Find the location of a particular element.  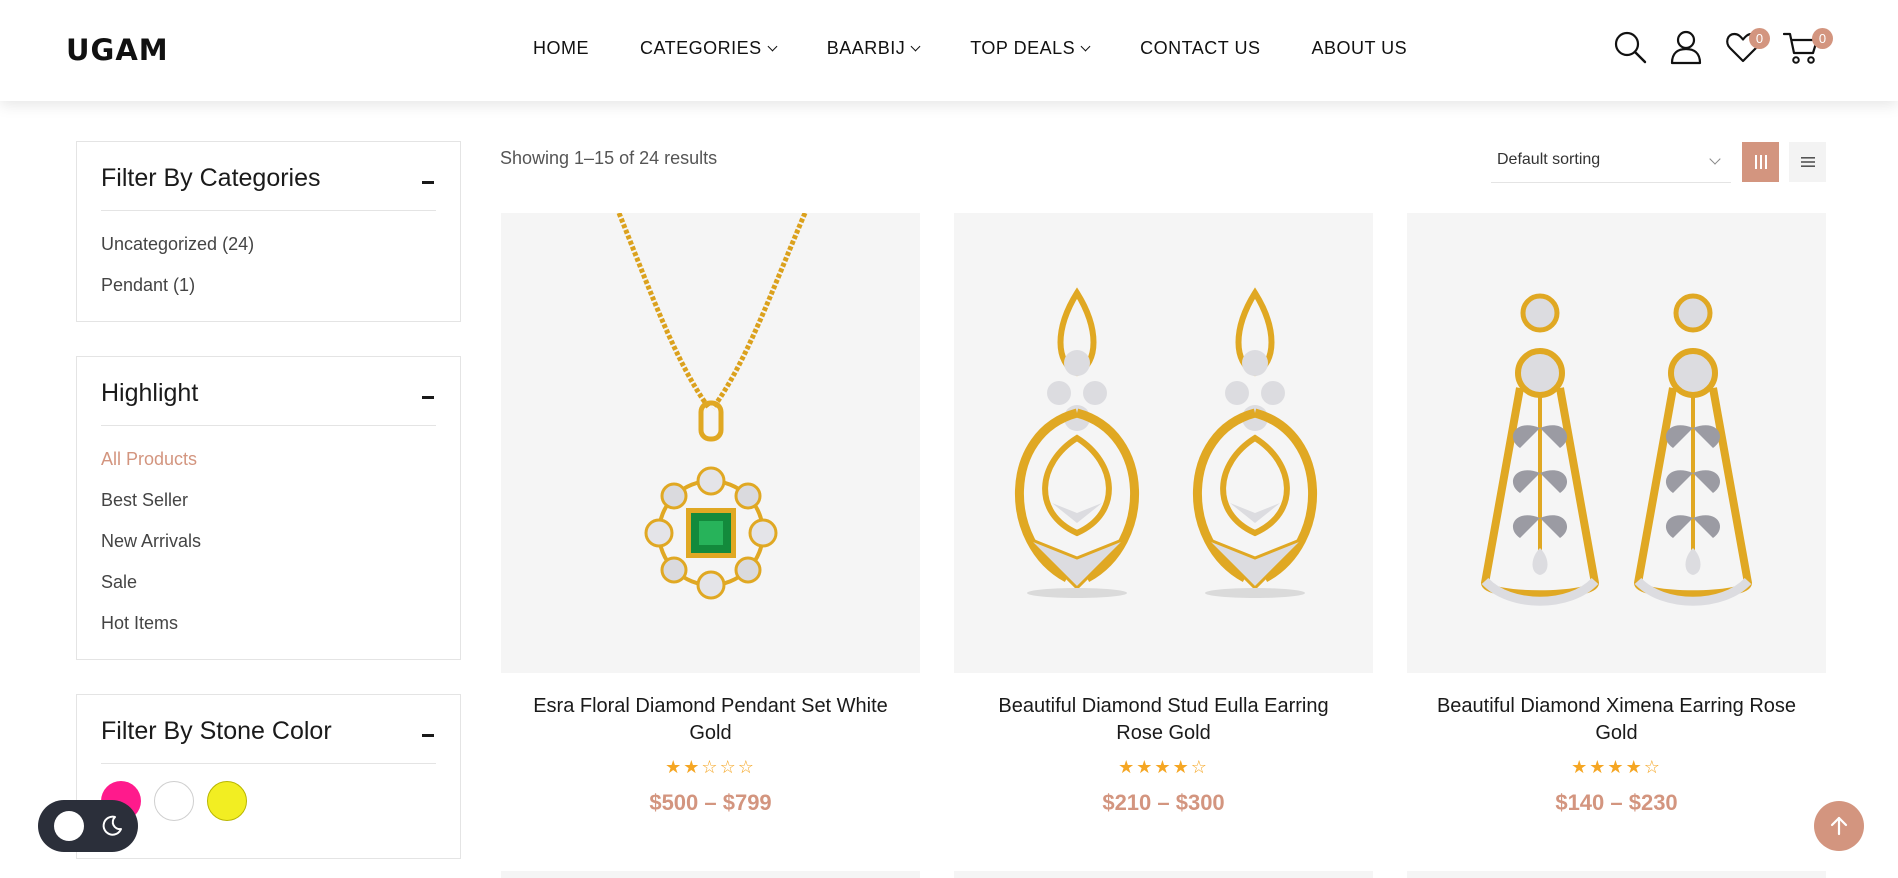

nav-home: HOME is located at coordinates (561, 48).